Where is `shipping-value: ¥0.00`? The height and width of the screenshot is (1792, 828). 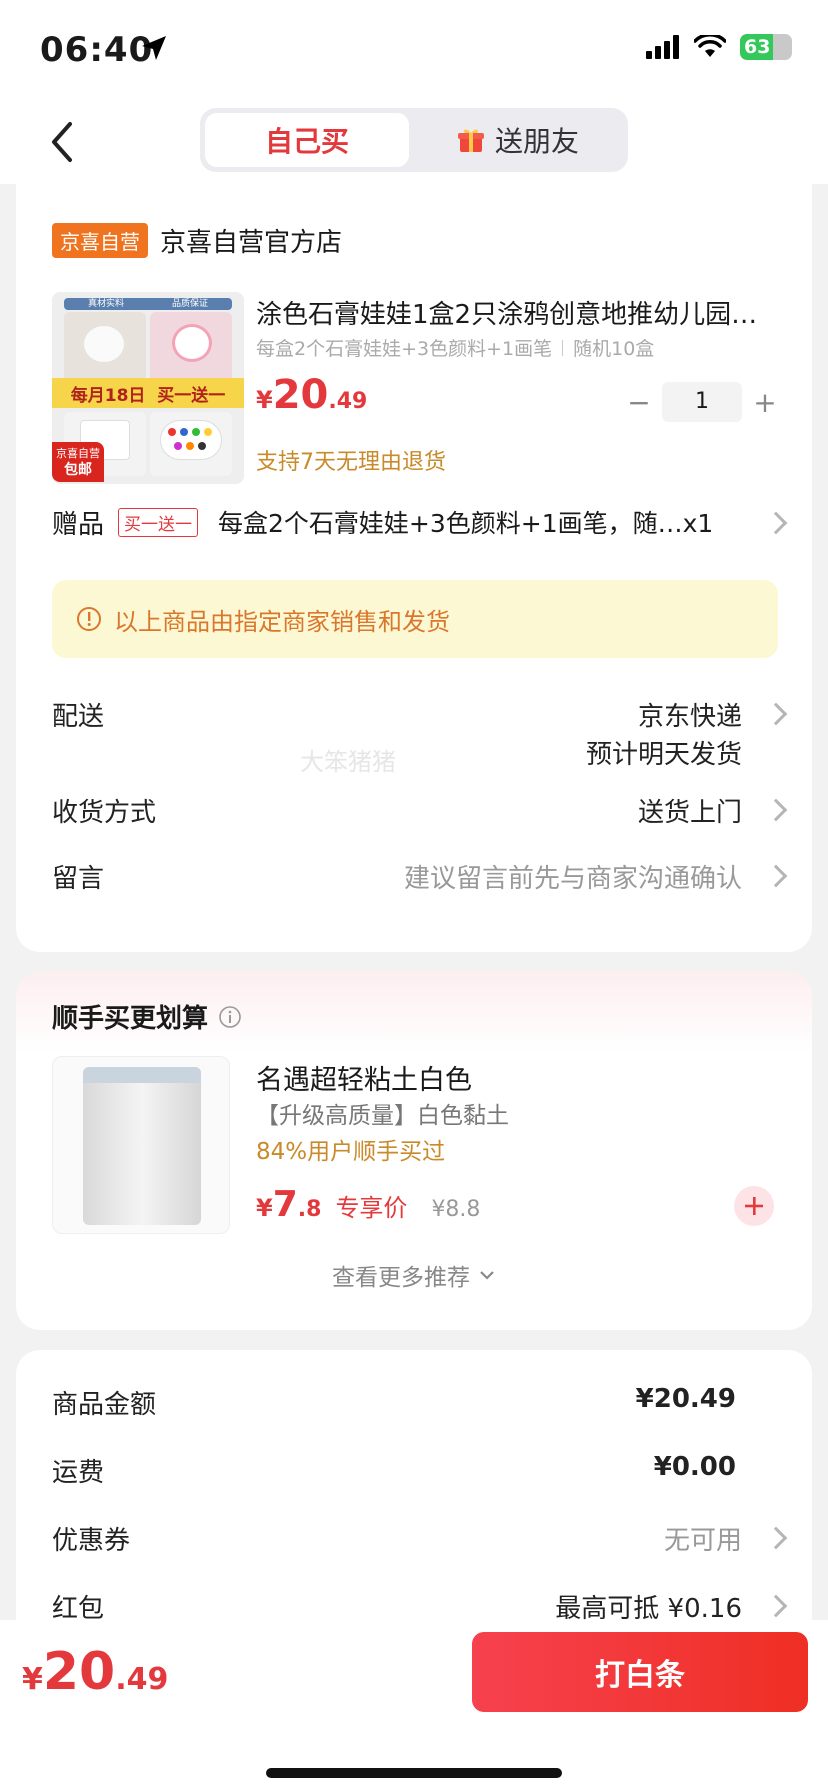 shipping-value: ¥0.00 is located at coordinates (694, 1467).